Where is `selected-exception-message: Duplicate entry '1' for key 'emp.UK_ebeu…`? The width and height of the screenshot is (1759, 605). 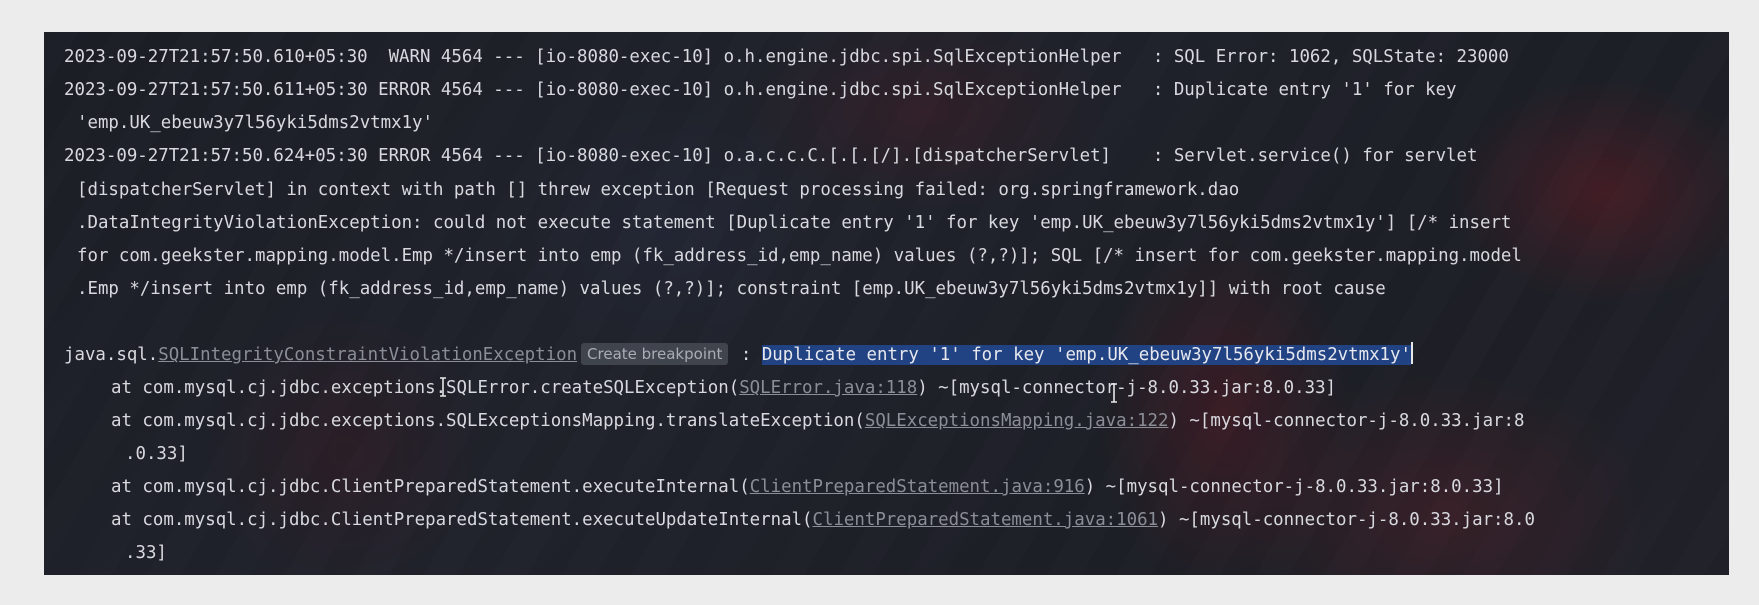
selected-exception-message: Duplicate entry '1' for key 'emp.UK_ebeu… is located at coordinates (1086, 355).